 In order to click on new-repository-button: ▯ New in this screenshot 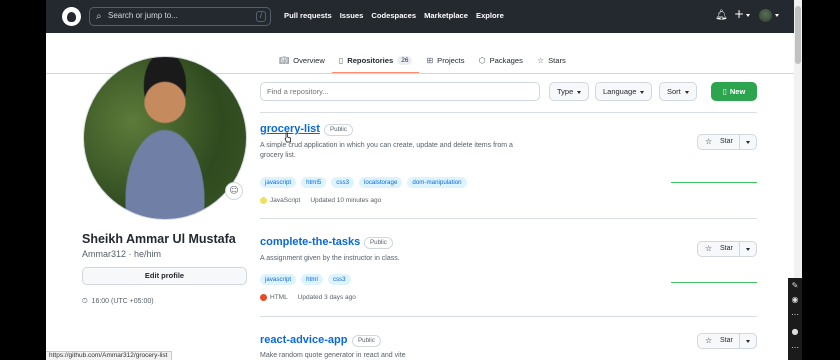, I will do `click(734, 91)`.